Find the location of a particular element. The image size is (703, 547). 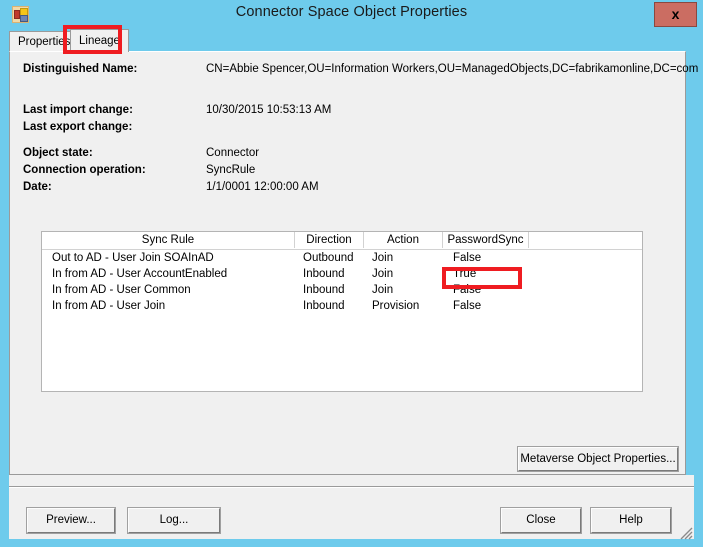

connection-operation-value: SyncRule is located at coordinates (231, 170).